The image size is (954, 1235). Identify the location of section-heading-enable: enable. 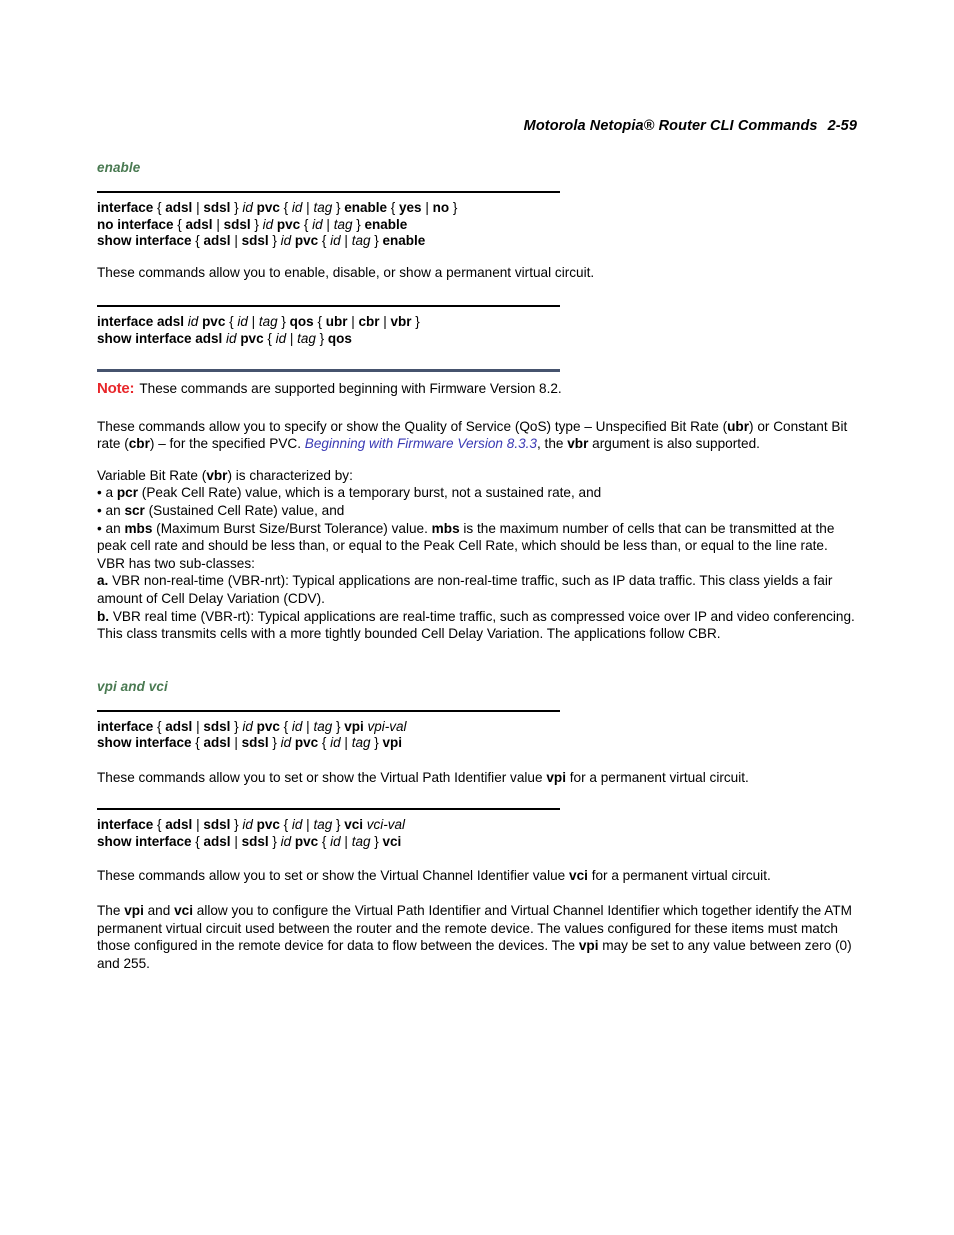
(119, 167).